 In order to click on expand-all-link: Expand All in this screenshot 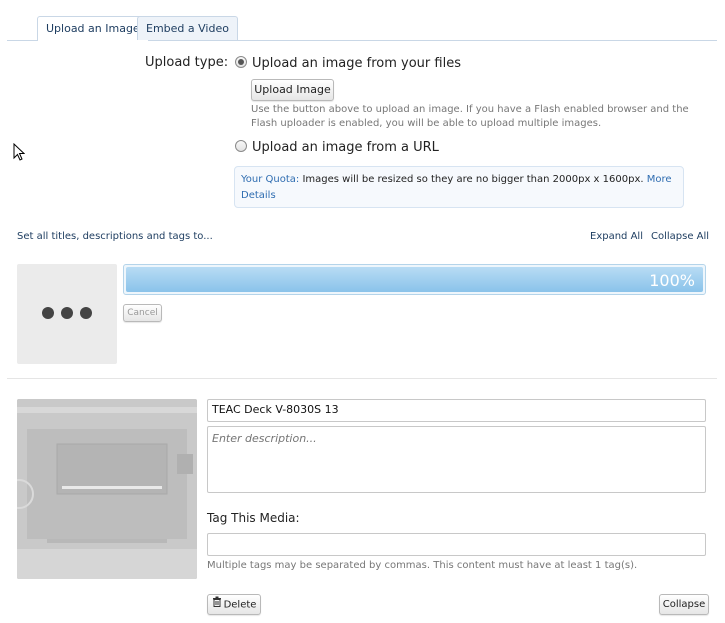, I will do `click(616, 236)`.